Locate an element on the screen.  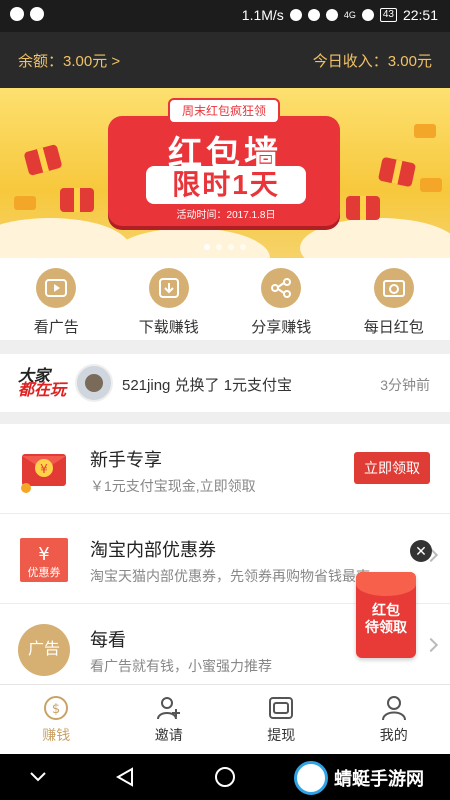
red-packet-icon is located at coordinates (393, 288).